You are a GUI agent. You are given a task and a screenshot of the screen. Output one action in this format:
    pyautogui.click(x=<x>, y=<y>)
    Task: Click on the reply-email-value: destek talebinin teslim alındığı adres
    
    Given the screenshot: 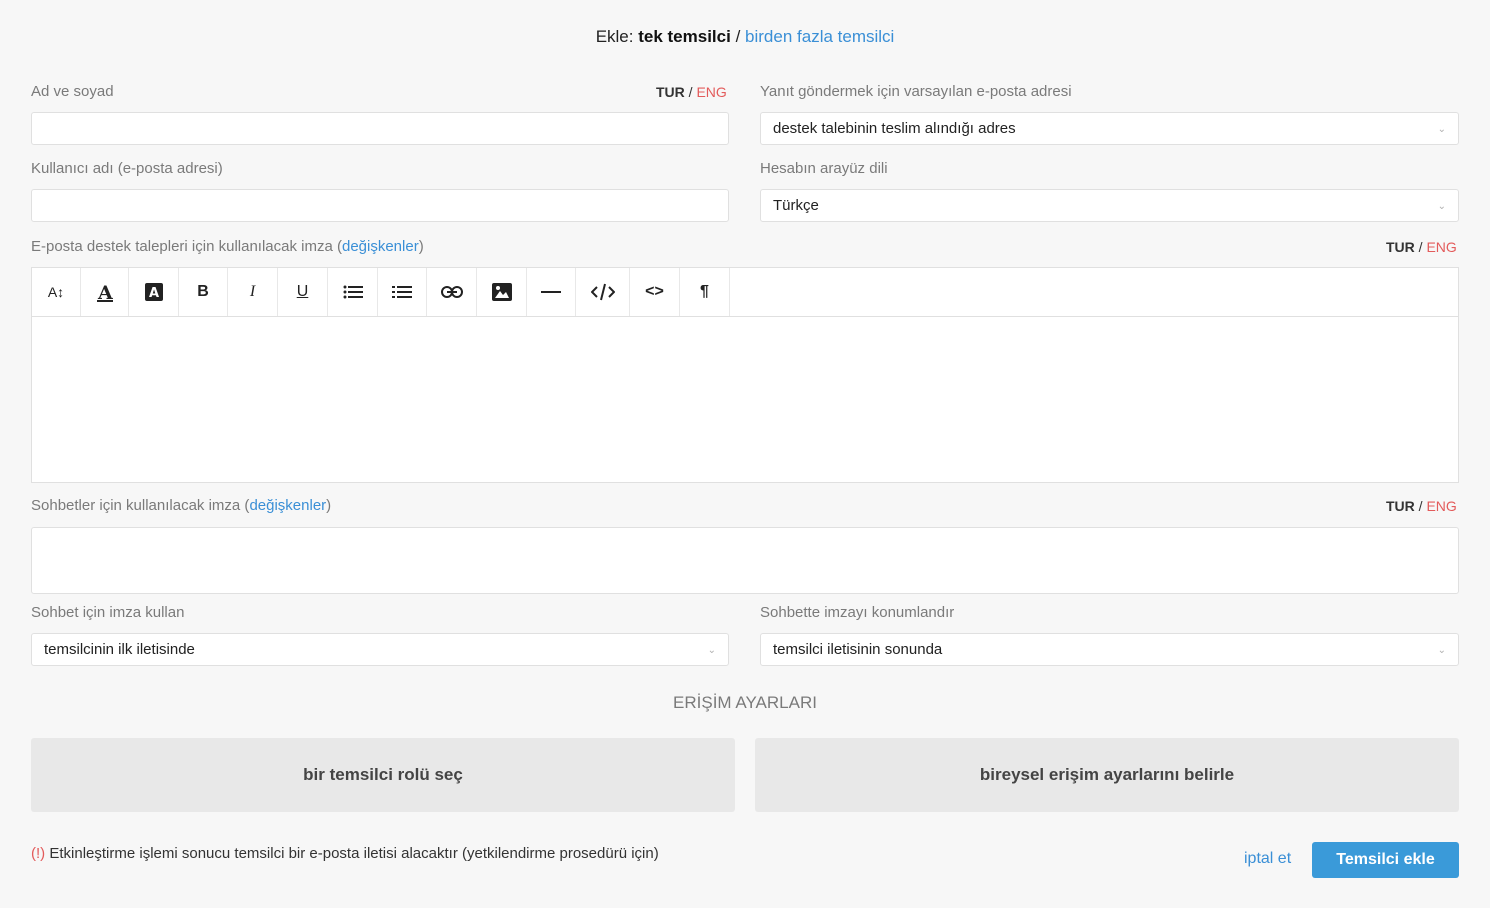 What is the action you would take?
    pyautogui.click(x=894, y=128)
    